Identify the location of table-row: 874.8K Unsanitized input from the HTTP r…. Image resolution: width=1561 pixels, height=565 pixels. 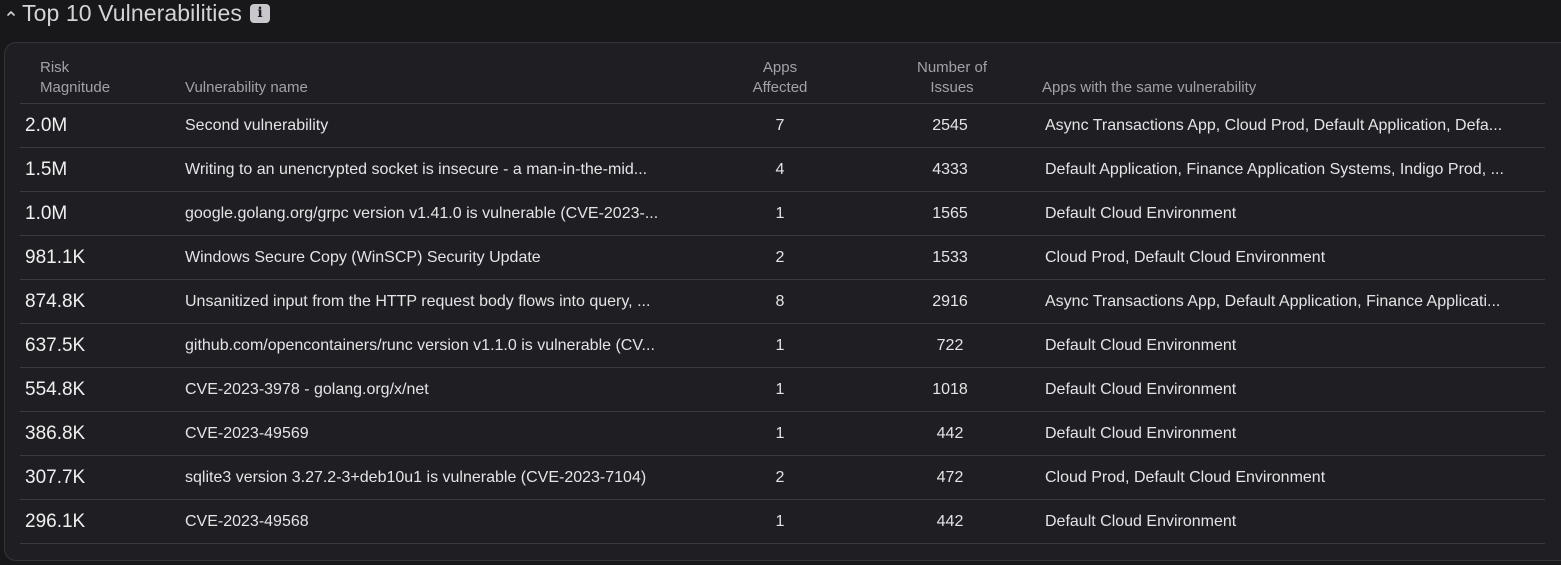
(782, 302).